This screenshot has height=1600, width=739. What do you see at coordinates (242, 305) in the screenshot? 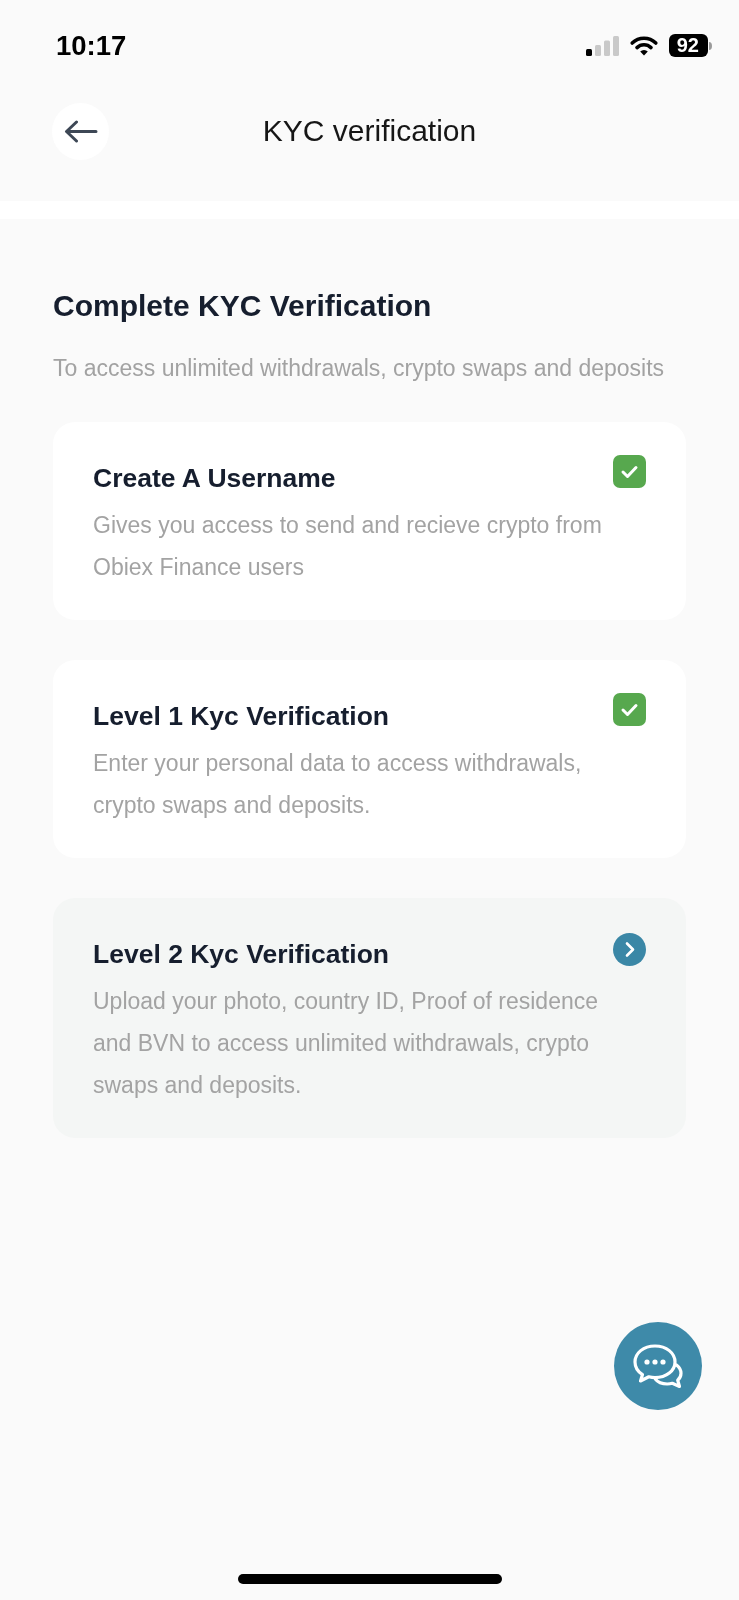
I see `section-heading: Complete KYC Verification` at bounding box center [242, 305].